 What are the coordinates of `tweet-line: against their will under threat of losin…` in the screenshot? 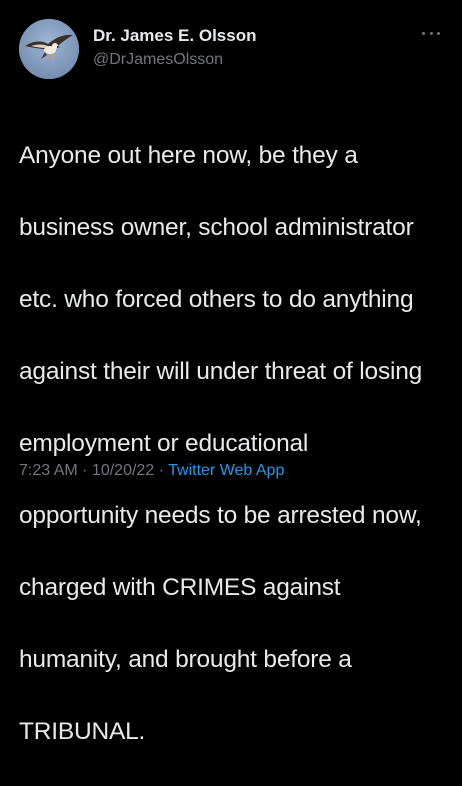 It's located at (221, 371).